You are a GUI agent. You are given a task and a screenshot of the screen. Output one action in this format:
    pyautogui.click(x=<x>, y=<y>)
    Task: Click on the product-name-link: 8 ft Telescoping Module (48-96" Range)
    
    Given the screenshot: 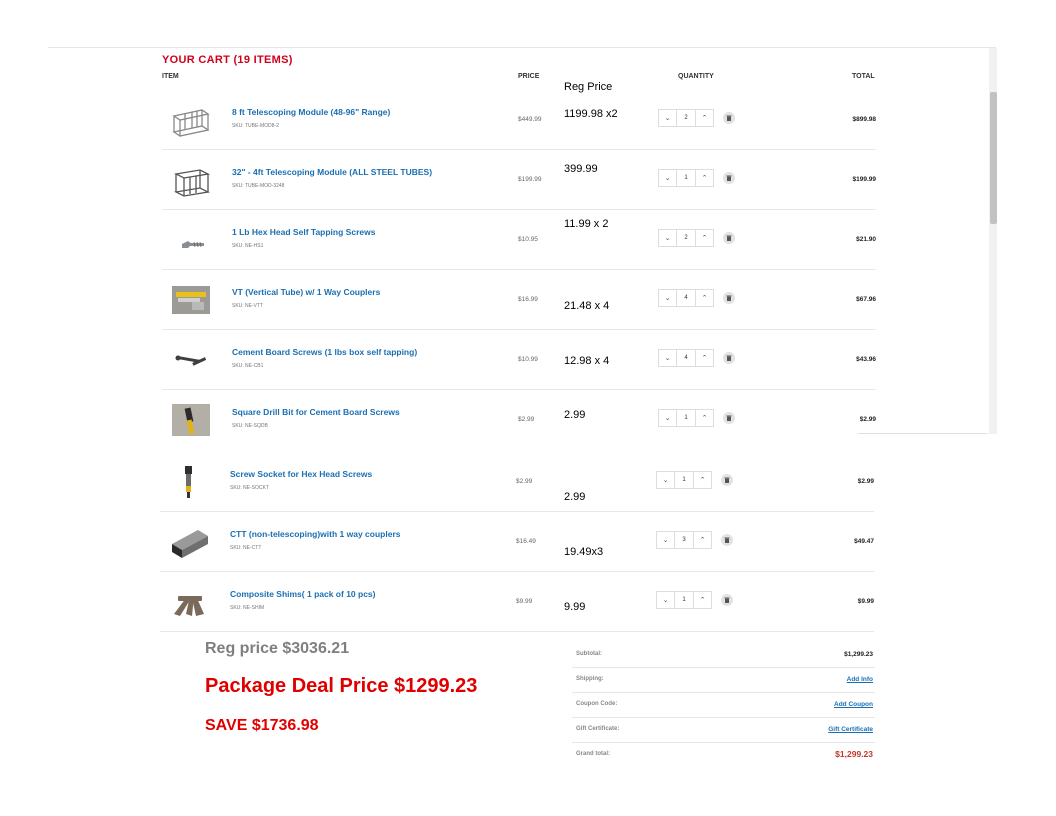 What is the action you would take?
    pyautogui.click(x=311, y=112)
    